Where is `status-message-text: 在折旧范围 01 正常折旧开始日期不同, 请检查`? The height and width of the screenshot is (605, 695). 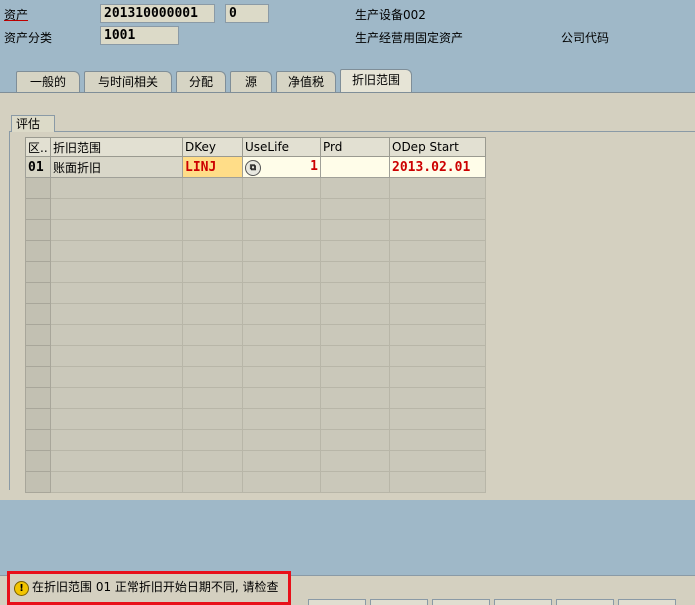 status-message-text: 在折旧范围 01 正常折旧开始日期不同, 请检查 is located at coordinates (155, 587).